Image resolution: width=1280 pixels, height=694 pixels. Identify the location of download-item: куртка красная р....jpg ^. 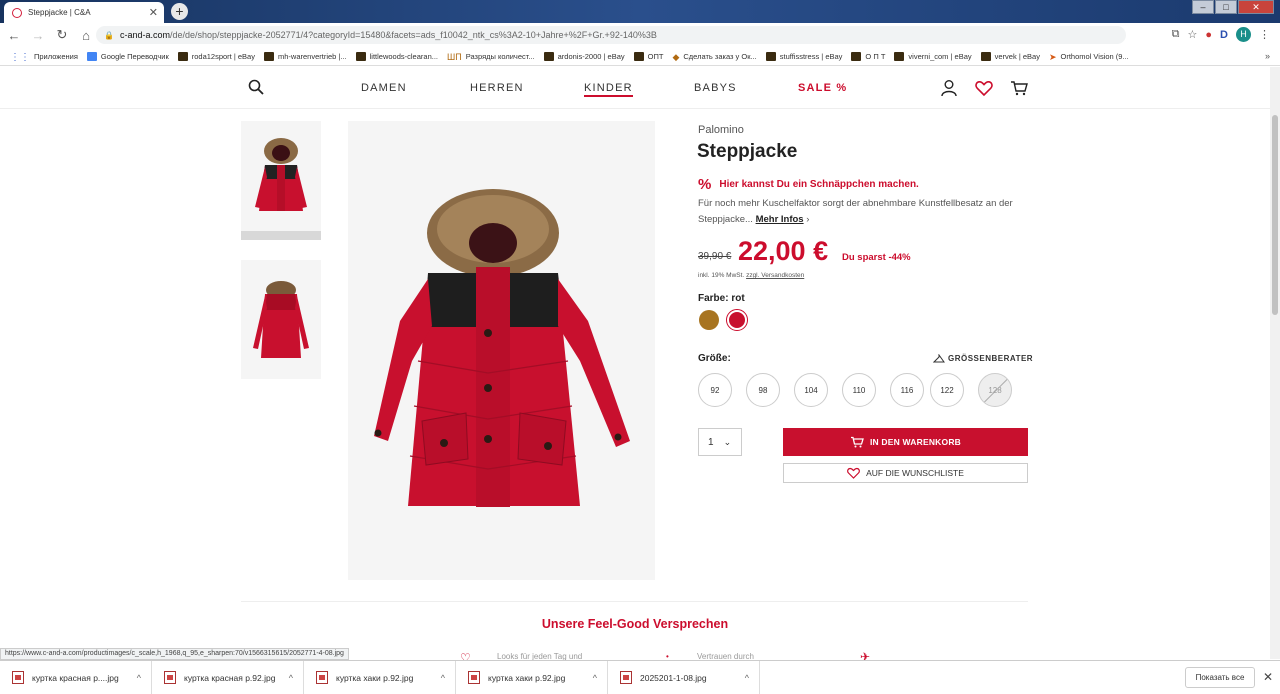
(76, 677).